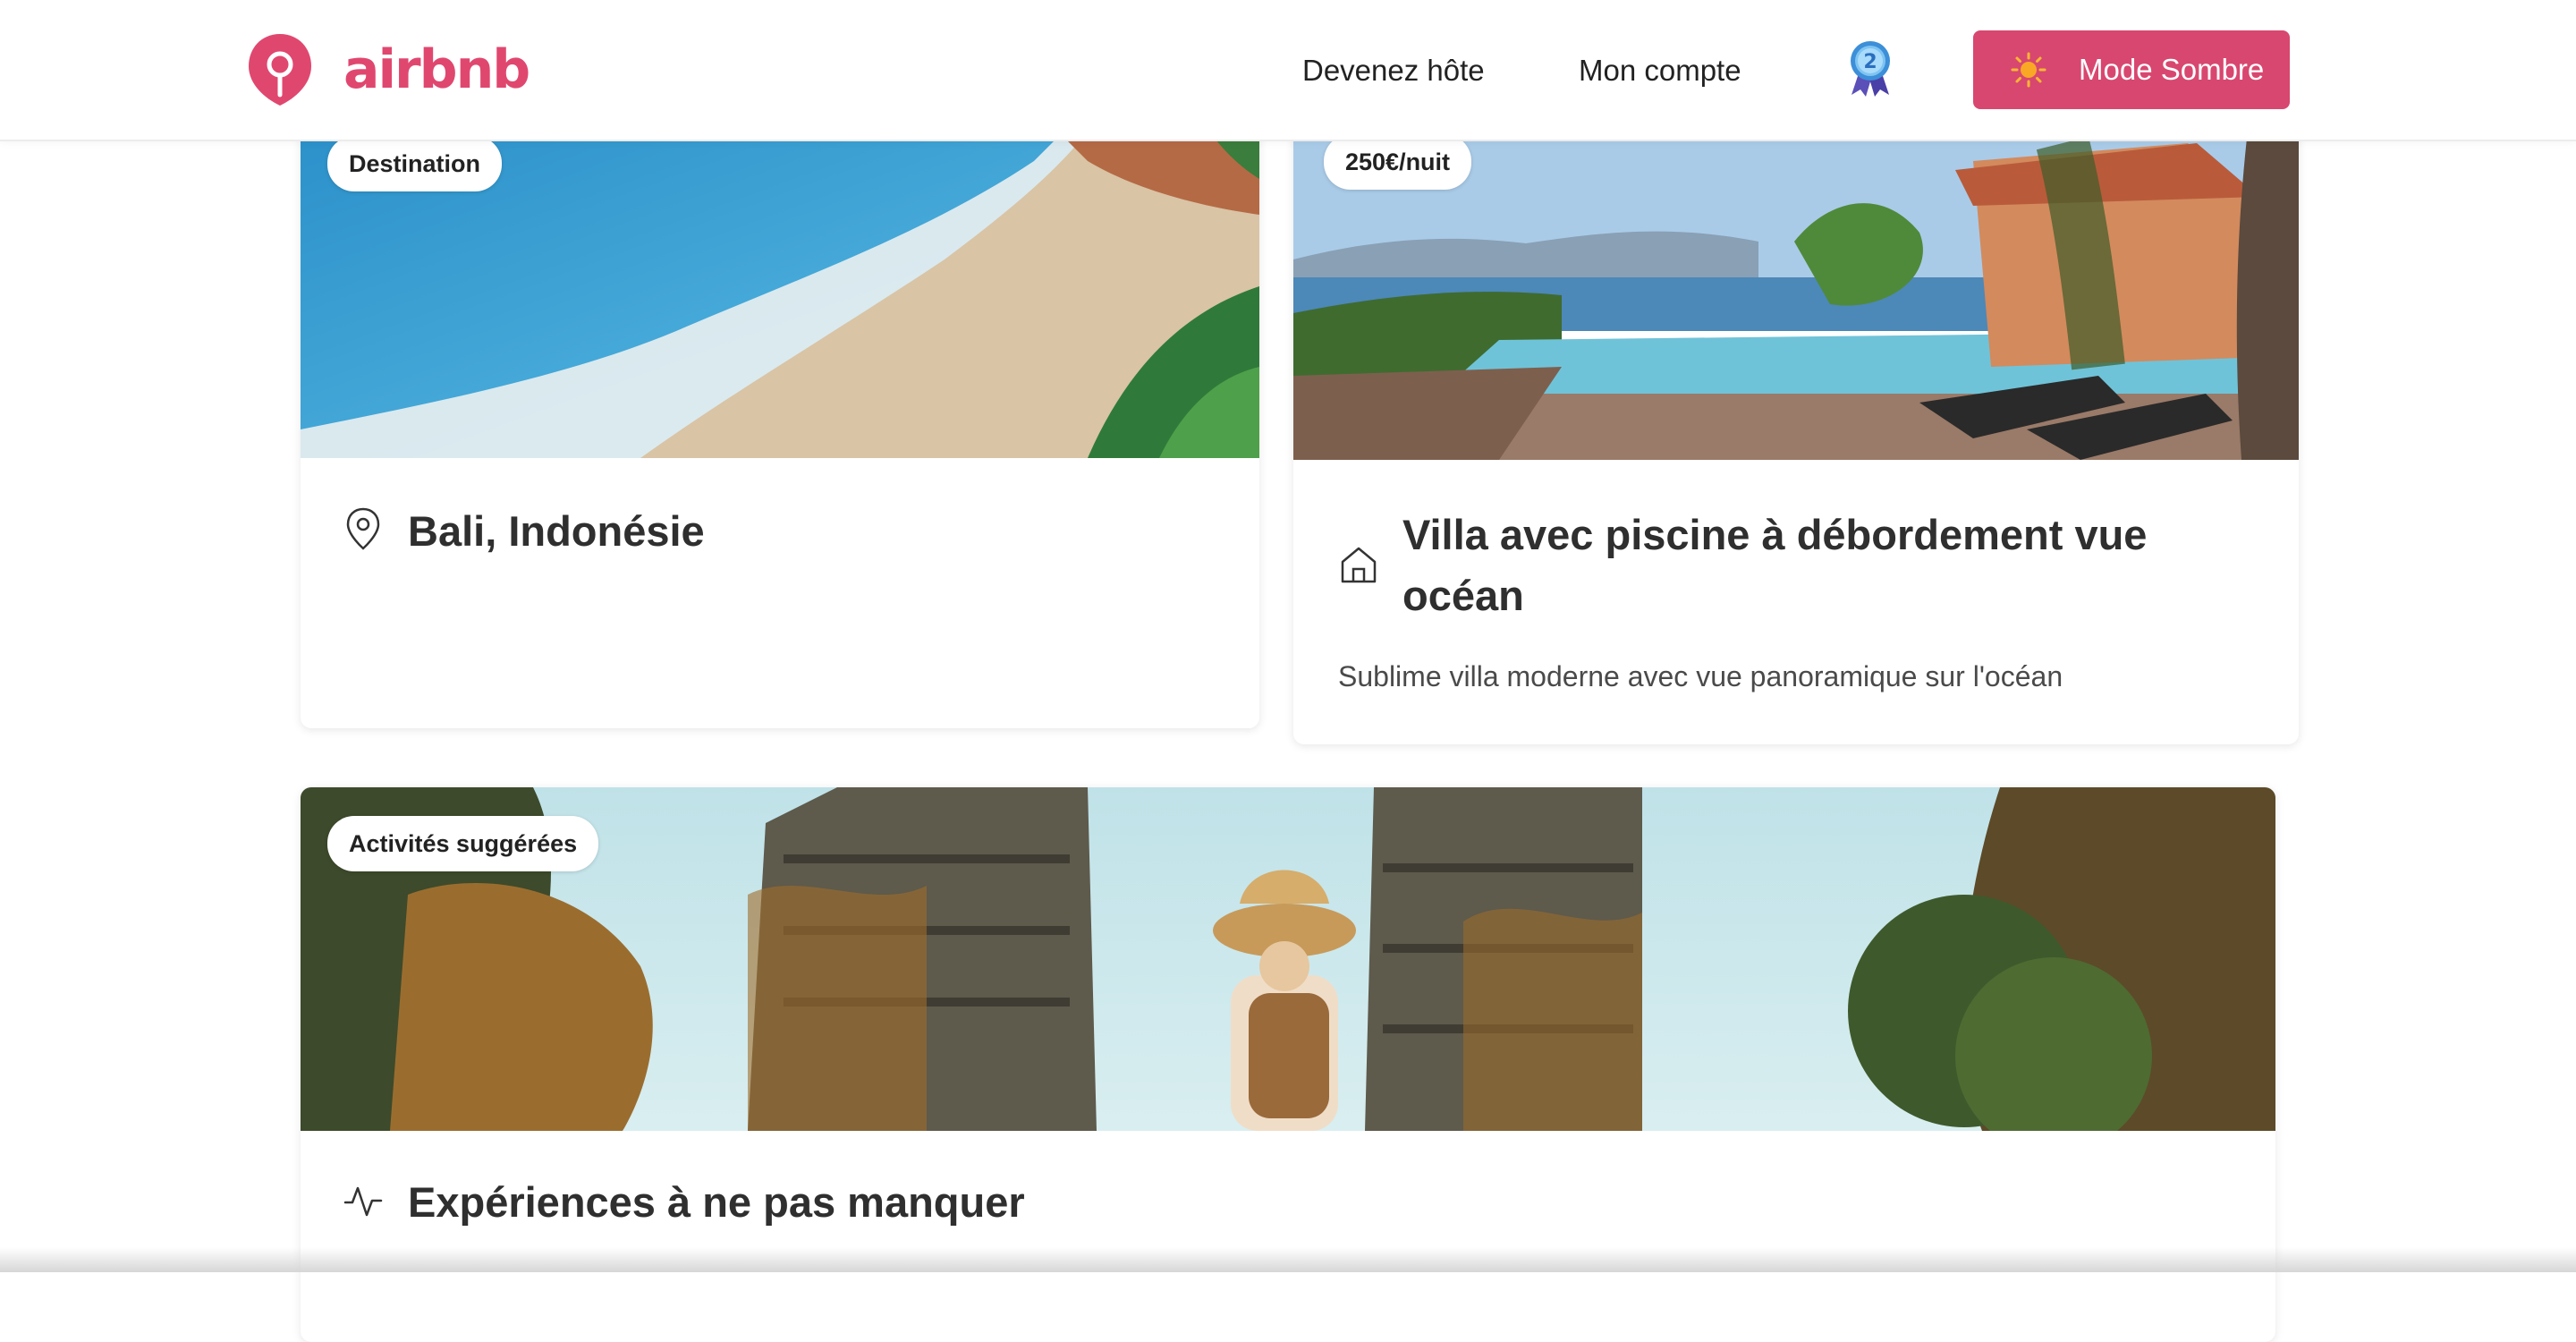 This screenshot has width=2576, height=1342. What do you see at coordinates (1660, 70) in the screenshot?
I see `my-account-link: Mon compte` at bounding box center [1660, 70].